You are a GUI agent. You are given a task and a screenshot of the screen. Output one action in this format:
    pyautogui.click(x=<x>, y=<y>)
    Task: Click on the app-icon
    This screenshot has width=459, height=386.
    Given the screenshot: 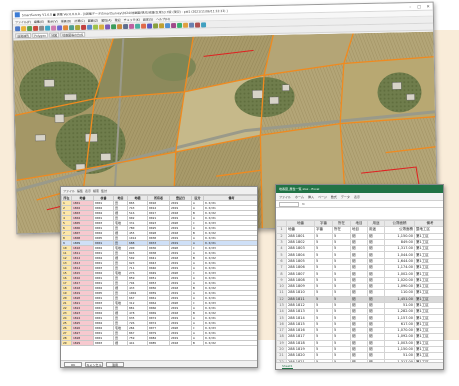 What is the action you would take?
    pyautogui.click(x=17, y=15)
    